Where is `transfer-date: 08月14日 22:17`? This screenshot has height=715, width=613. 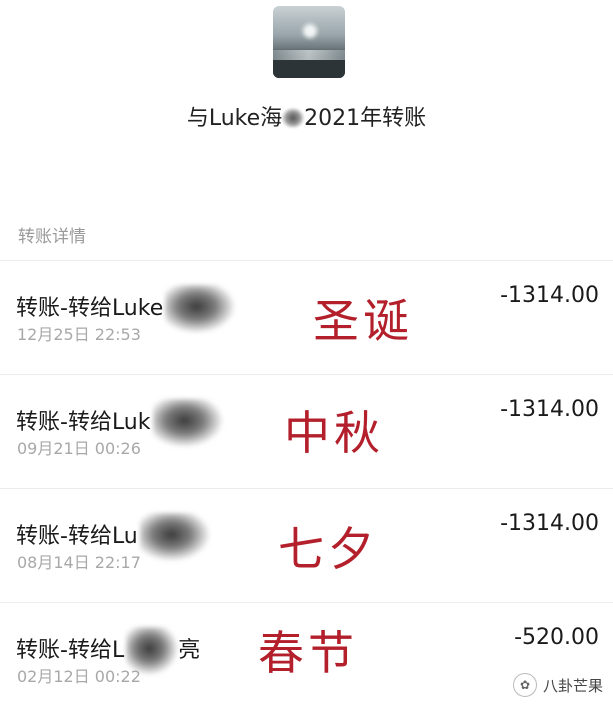
transfer-date: 08月14日 22:17 is located at coordinates (79, 562).